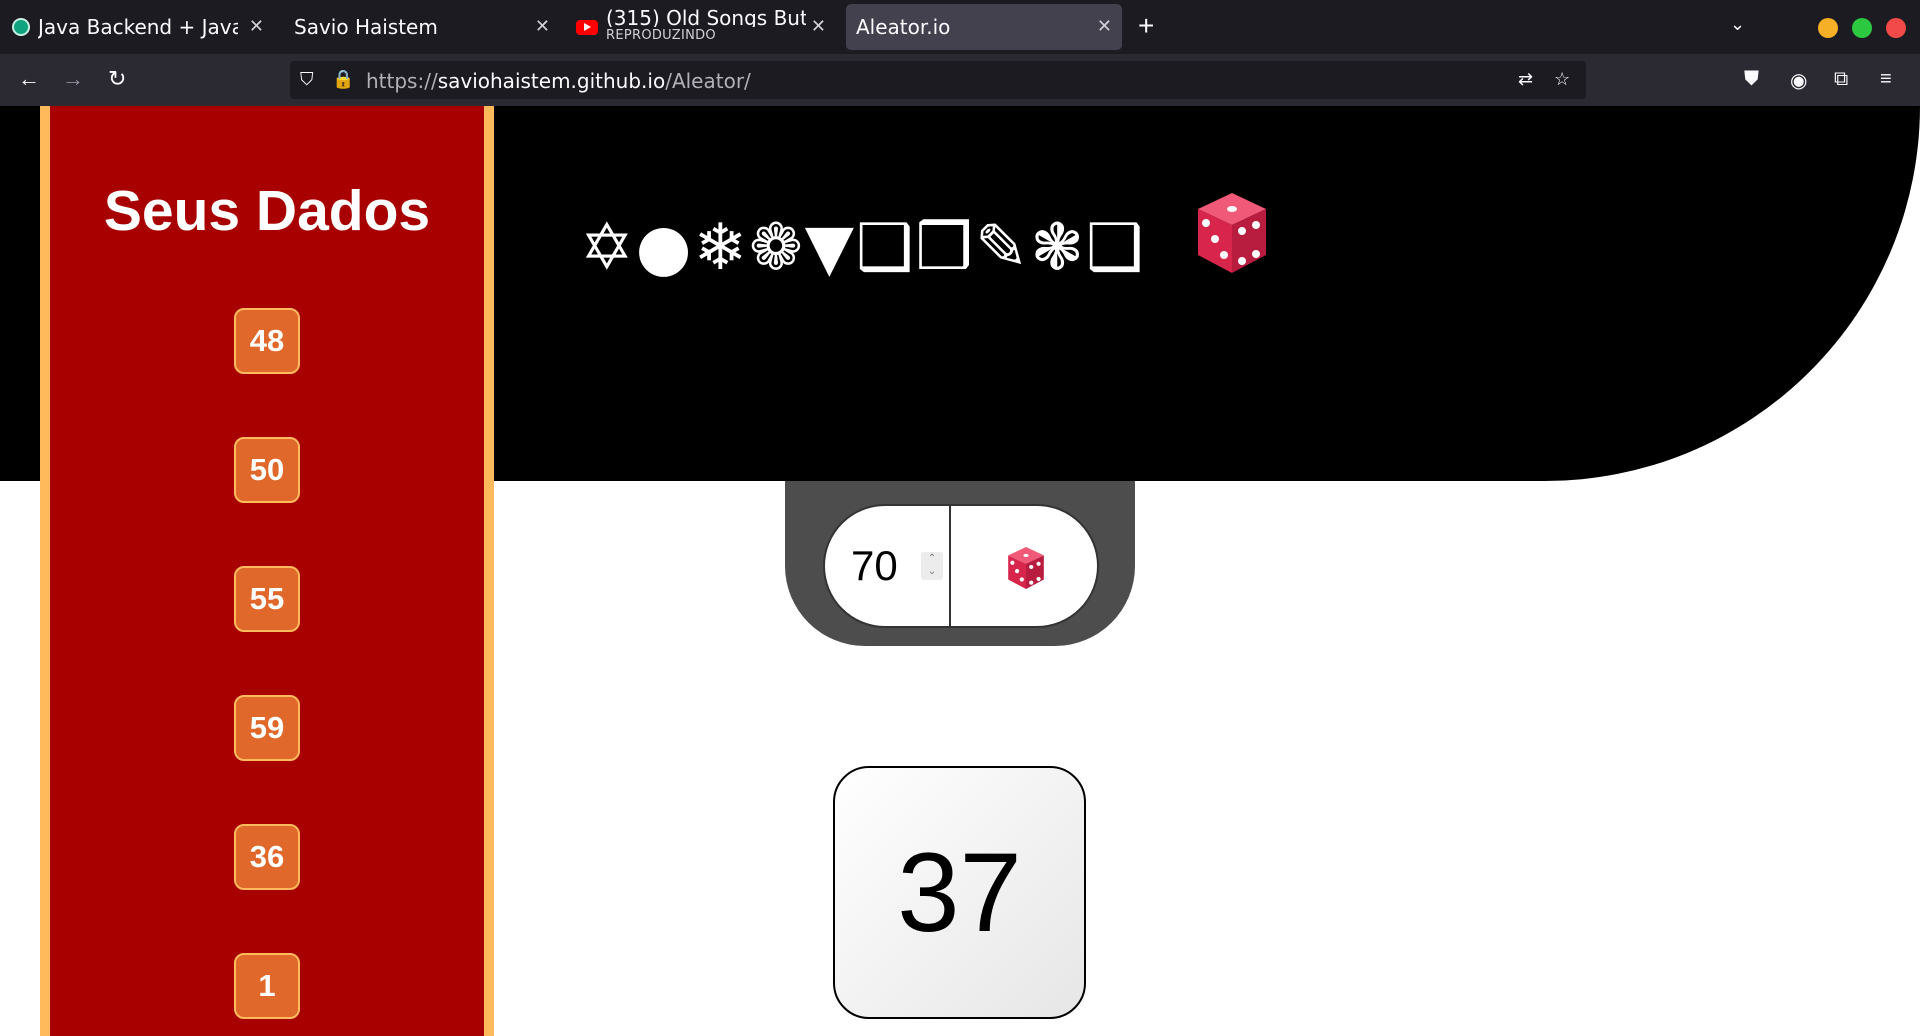 The width and height of the screenshot is (1920, 1036). What do you see at coordinates (863, 248) in the screenshot?
I see `logo-glyphs: ✡●❄❁▼❑❒✎❃❑` at bounding box center [863, 248].